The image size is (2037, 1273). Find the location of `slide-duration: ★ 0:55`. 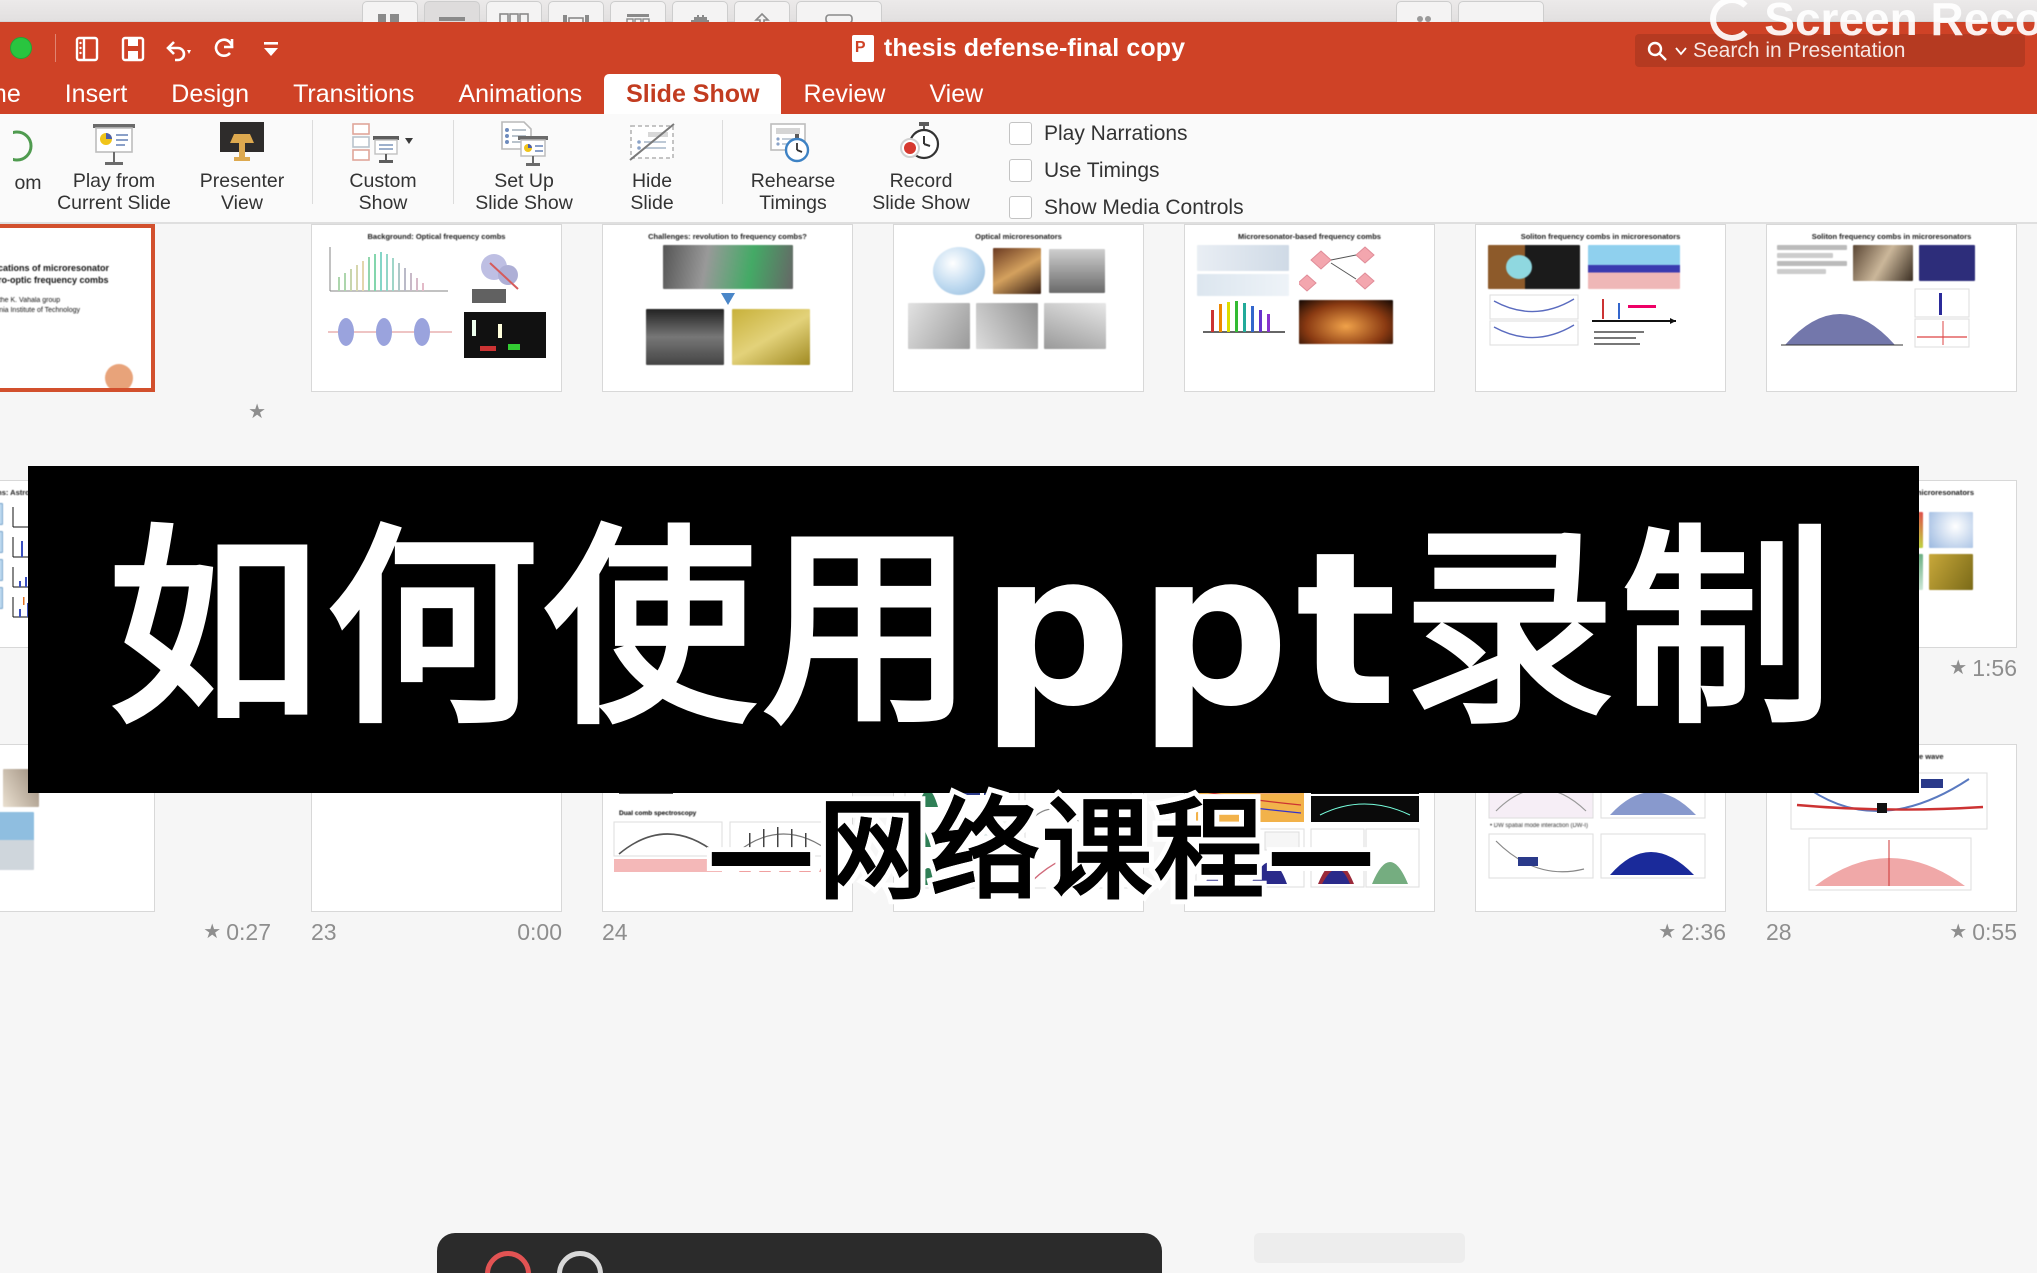

slide-duration: ★ 0:55 is located at coordinates (1983, 931).